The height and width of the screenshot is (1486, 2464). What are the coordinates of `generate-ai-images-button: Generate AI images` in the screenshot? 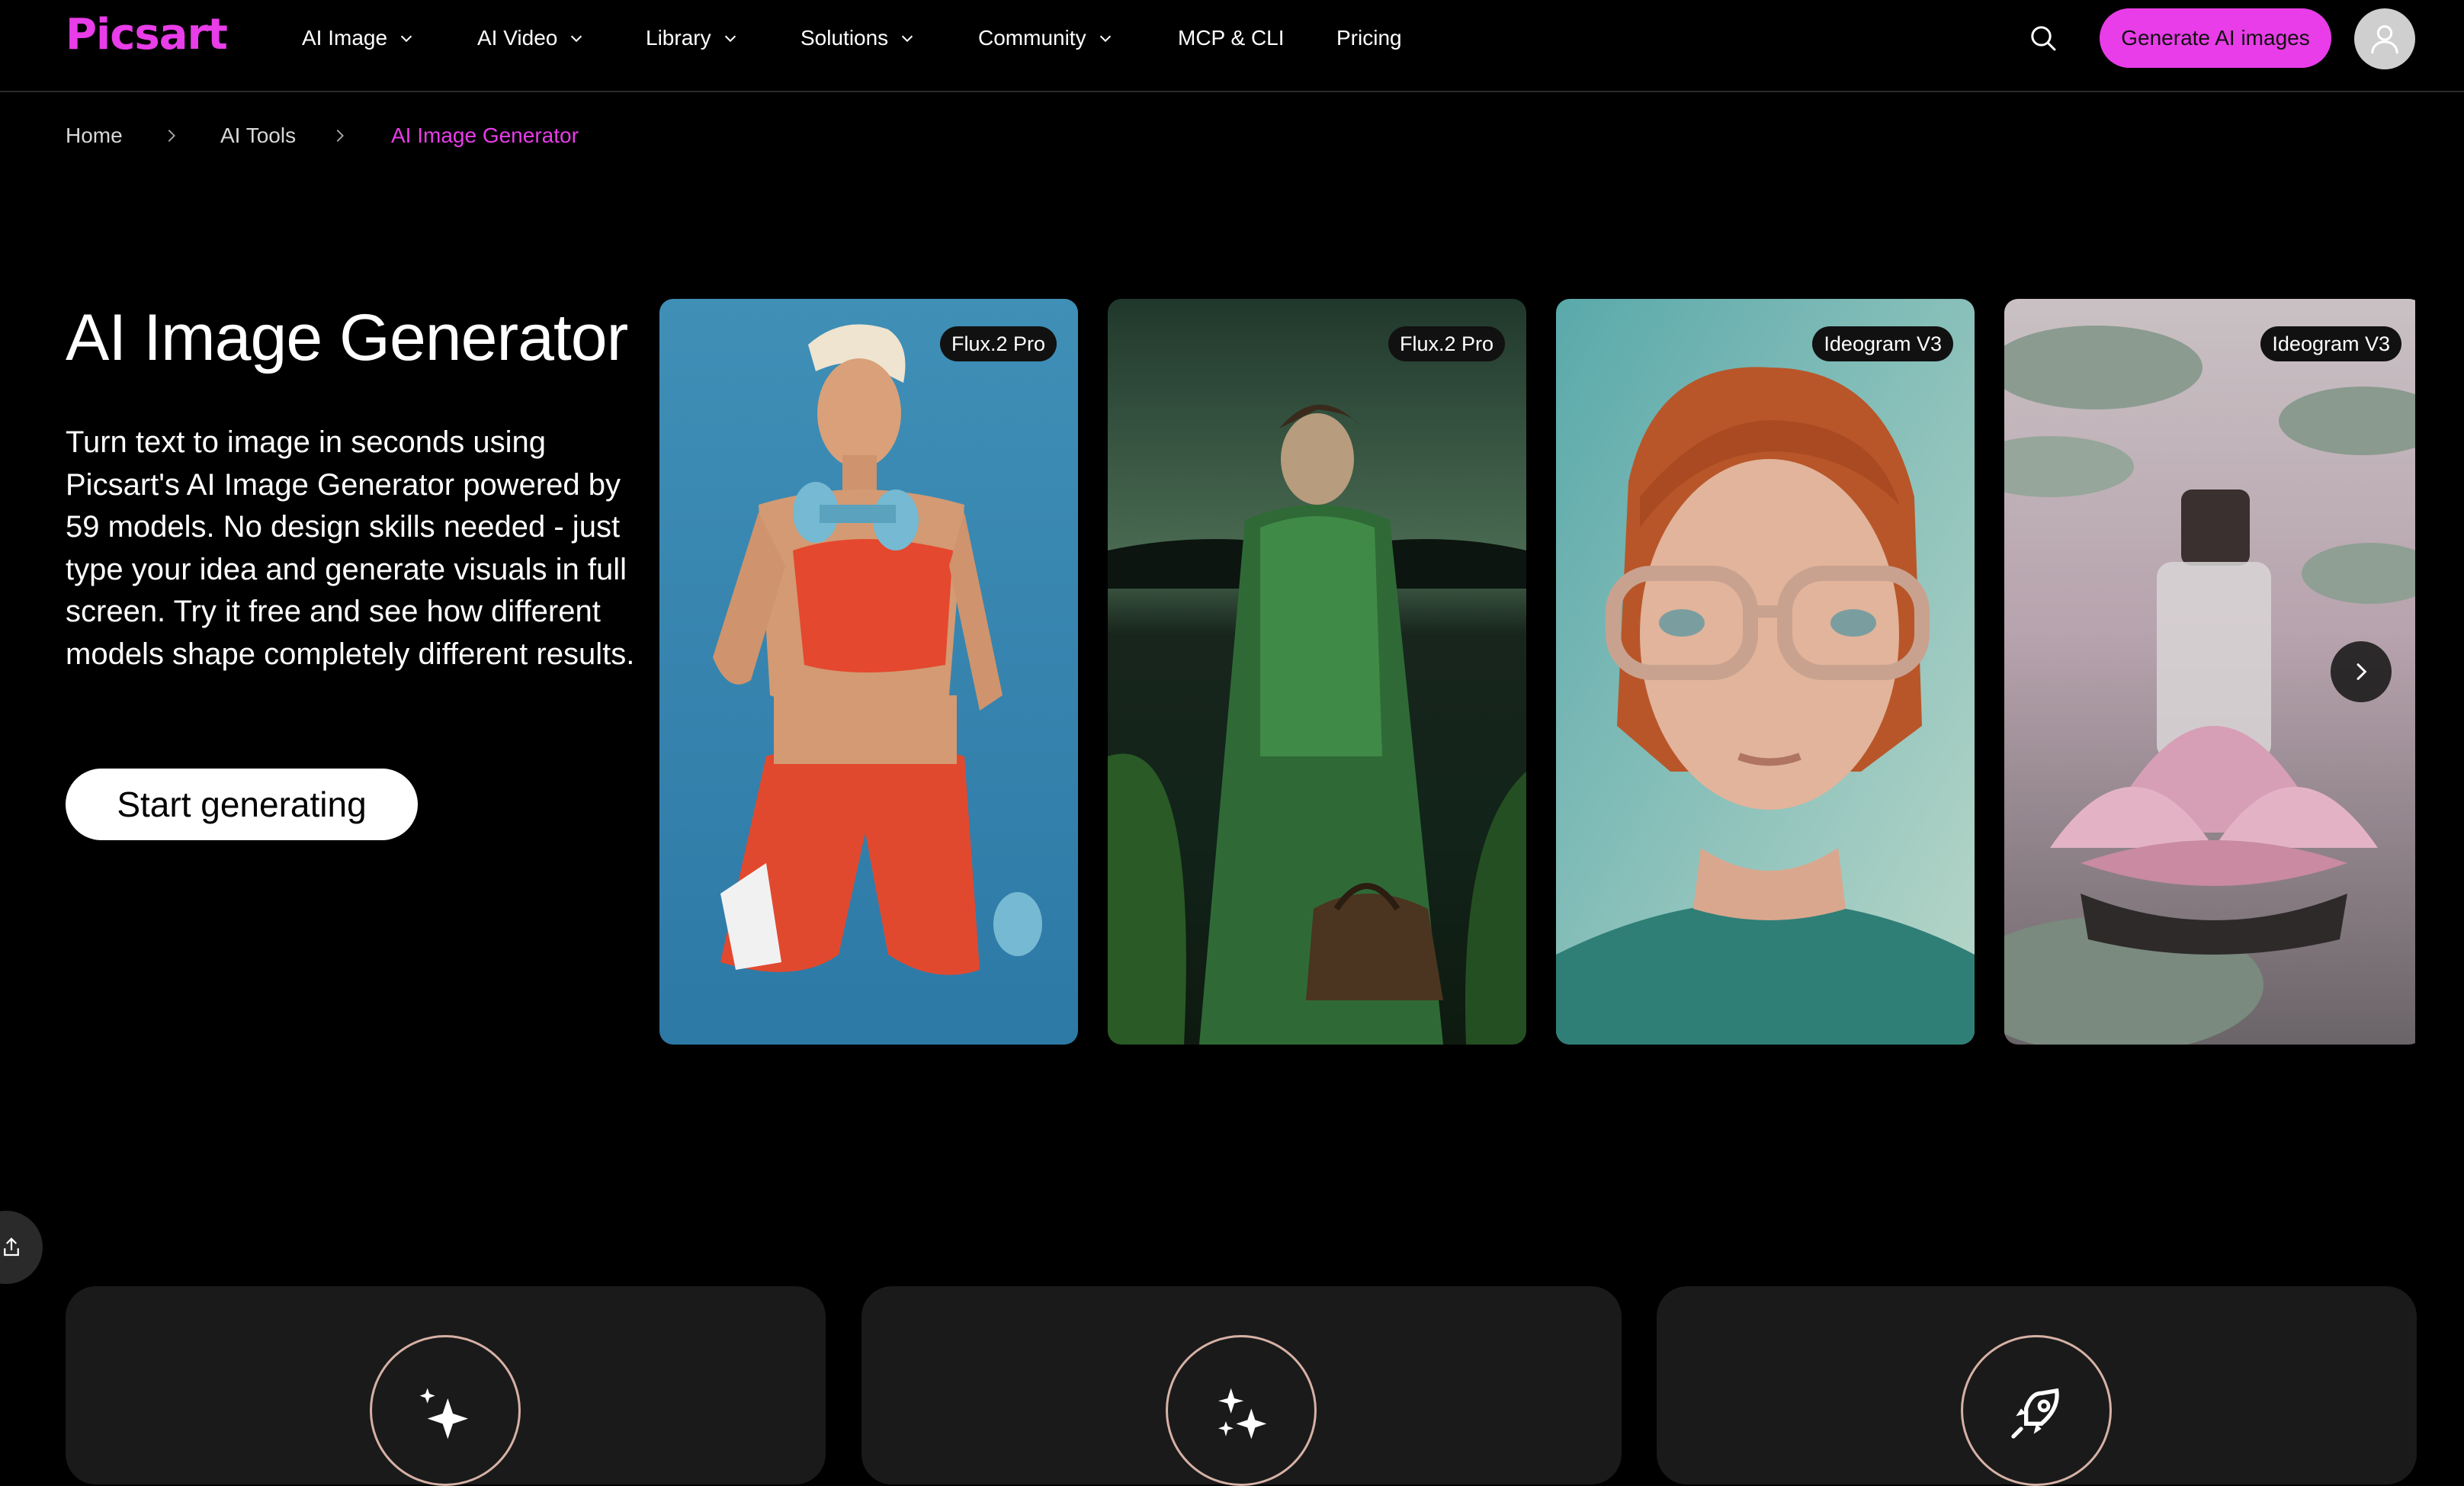 It's located at (2216, 38).